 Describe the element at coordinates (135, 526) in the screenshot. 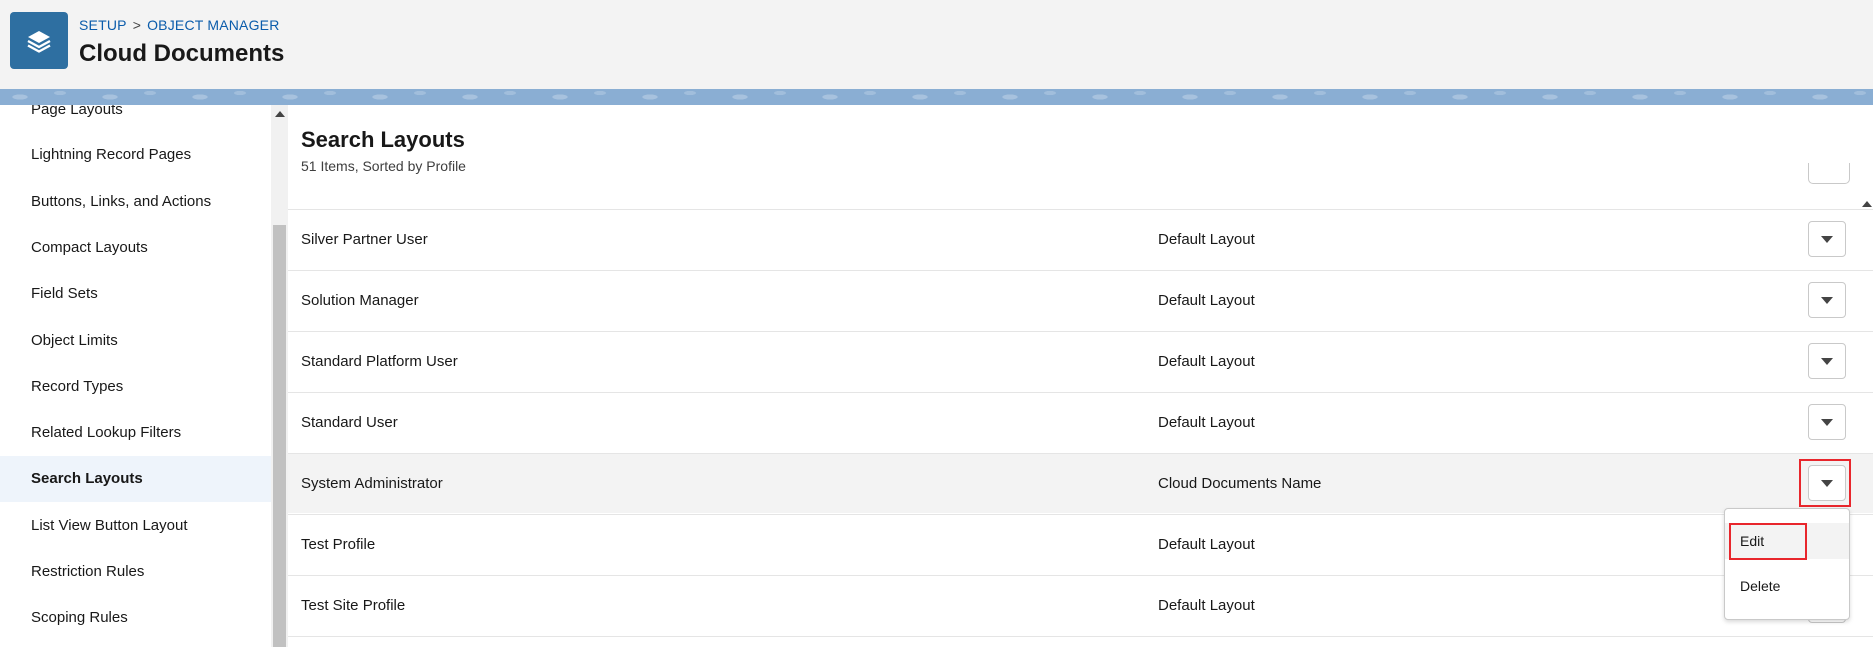

I see `sidebar-item-list-view-button-layout: List View Button Layout` at that location.